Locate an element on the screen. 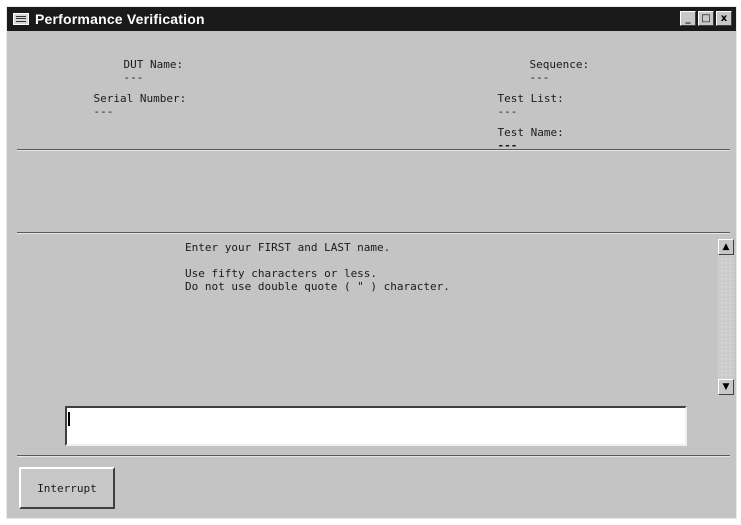  text-caret is located at coordinates (69, 419).